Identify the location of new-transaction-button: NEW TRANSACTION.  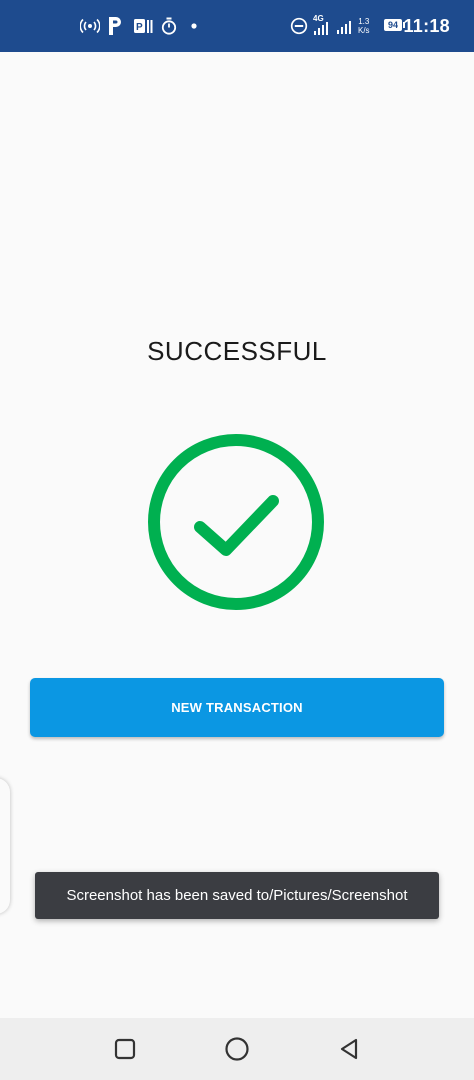
(237, 707).